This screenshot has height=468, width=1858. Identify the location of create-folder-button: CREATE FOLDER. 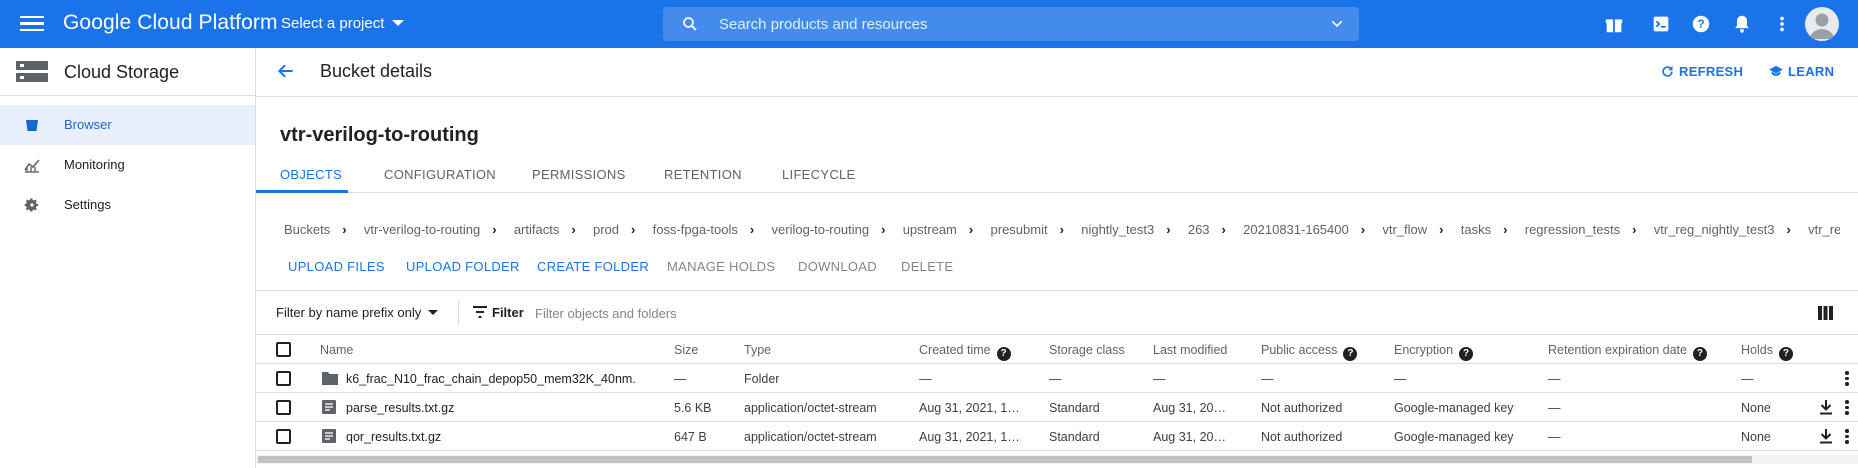
(593, 266).